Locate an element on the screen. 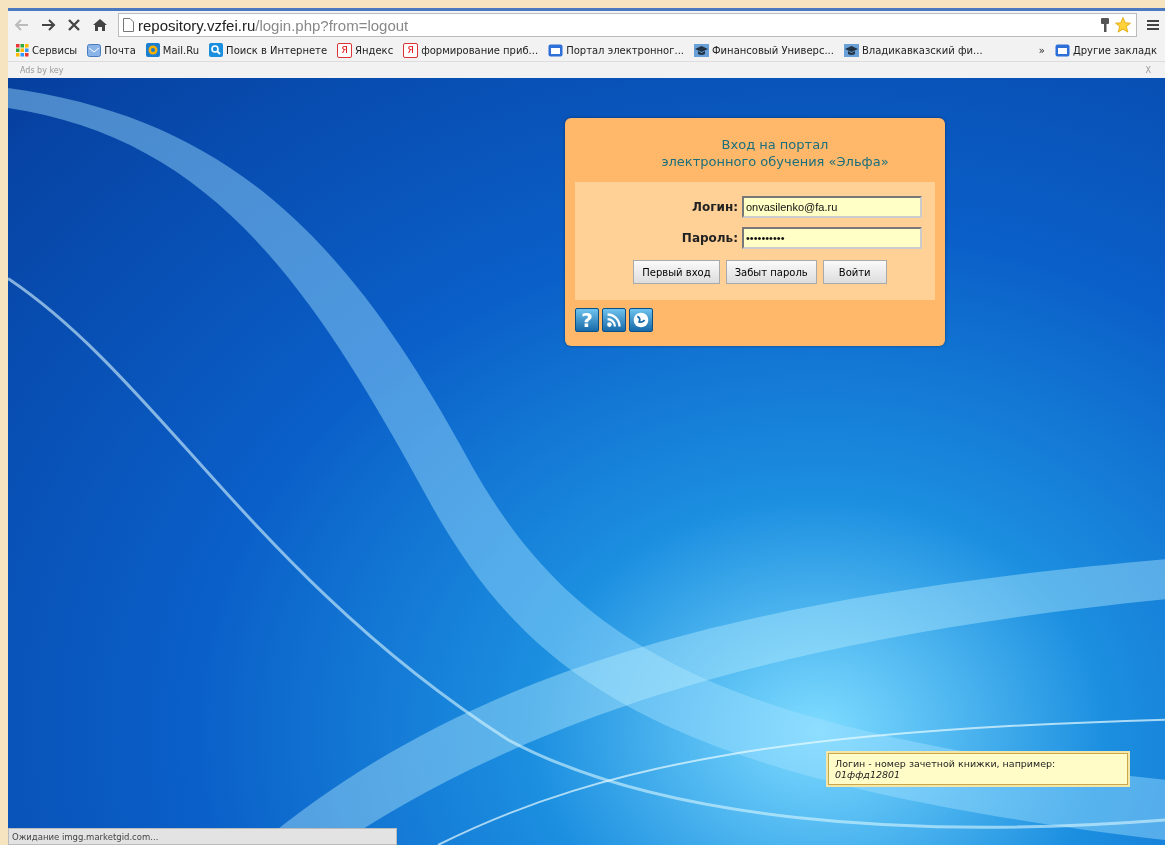 The height and width of the screenshot is (845, 1165). field-label: Пароль: is located at coordinates (709, 238).